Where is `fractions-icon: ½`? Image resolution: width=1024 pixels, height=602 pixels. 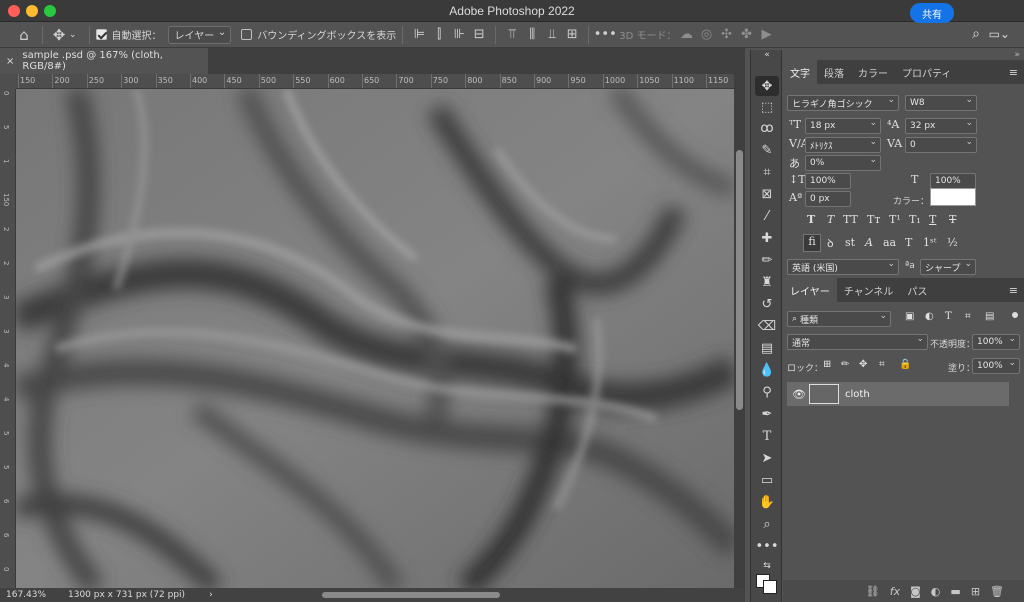
fractions-icon: ½ is located at coordinates (952, 242).